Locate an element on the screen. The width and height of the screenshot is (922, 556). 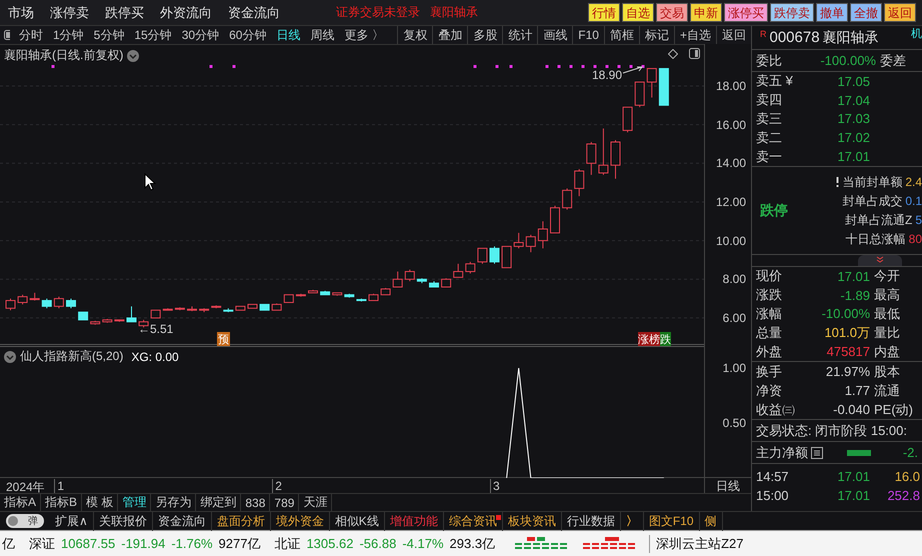
menu-item: 跌停买 is located at coordinates (124, 13).